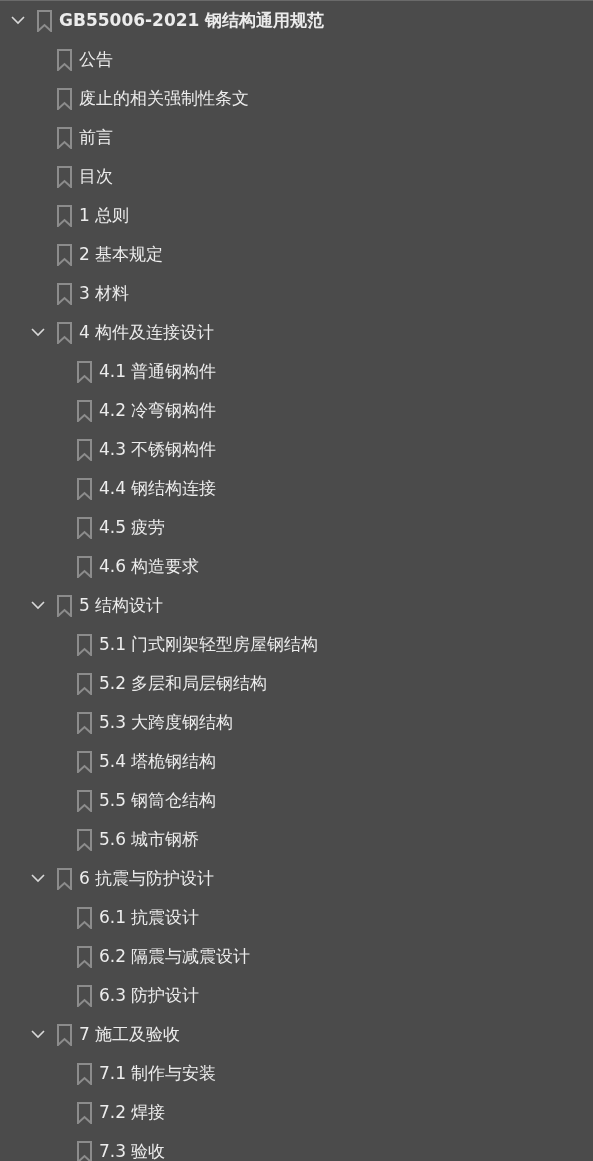 This screenshot has width=593, height=1161. What do you see at coordinates (175, 956) in the screenshot?
I see `bookmark-label: 6.2 隔震与减震设计` at bounding box center [175, 956].